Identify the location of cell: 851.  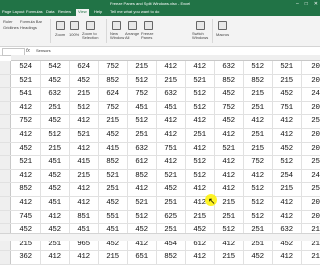
(84, 217).